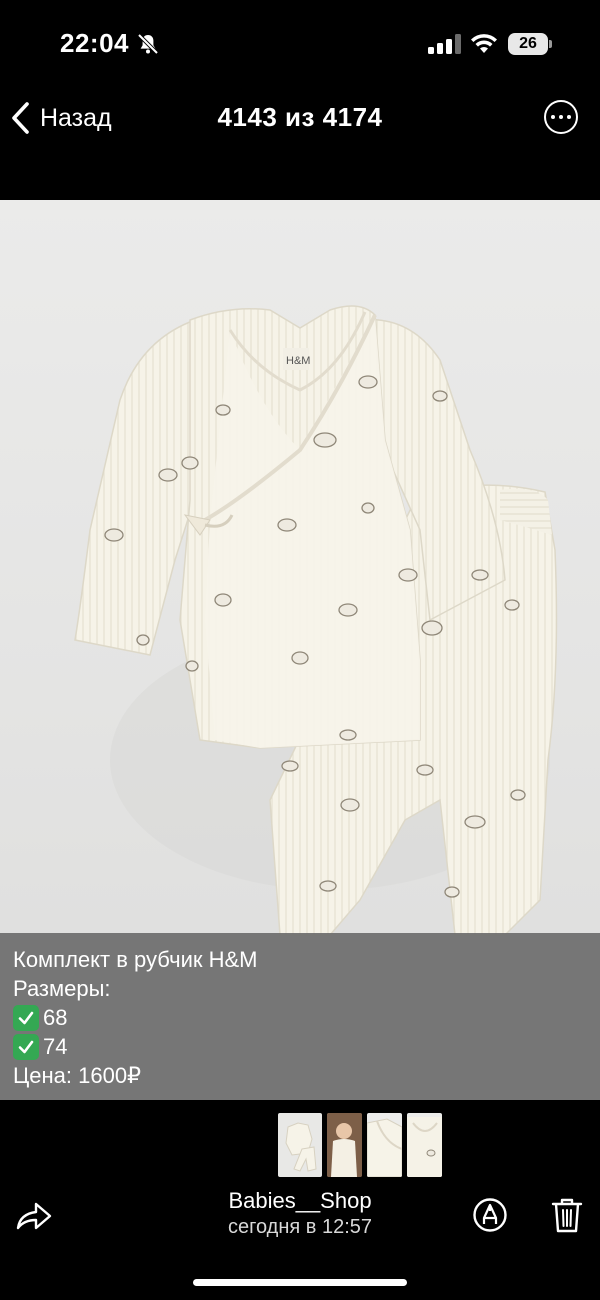 This screenshot has width=600, height=1300. What do you see at coordinates (490, 1215) in the screenshot?
I see `markup-pen-icon` at bounding box center [490, 1215].